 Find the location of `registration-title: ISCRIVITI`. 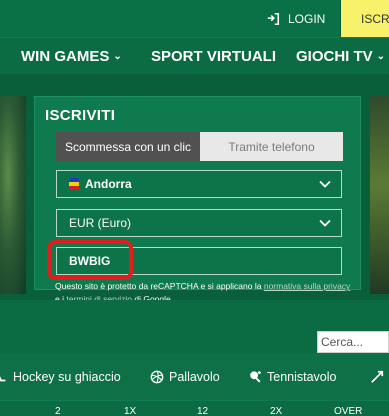

registration-title: ISCRIVITI is located at coordinates (80, 115).